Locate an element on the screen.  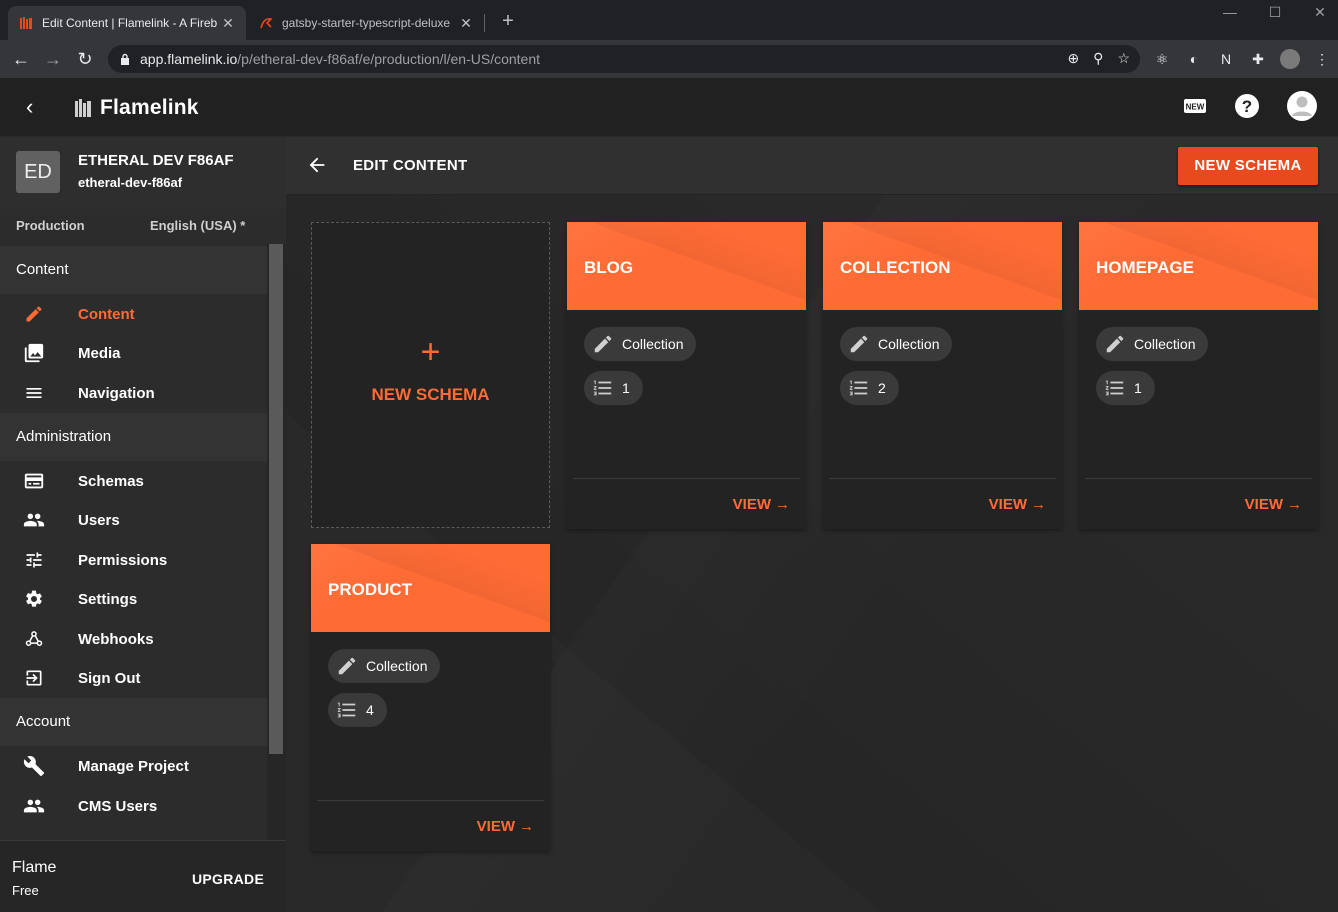
sidebar-item-manage-project: Manage Project is located at coordinates (133, 766).